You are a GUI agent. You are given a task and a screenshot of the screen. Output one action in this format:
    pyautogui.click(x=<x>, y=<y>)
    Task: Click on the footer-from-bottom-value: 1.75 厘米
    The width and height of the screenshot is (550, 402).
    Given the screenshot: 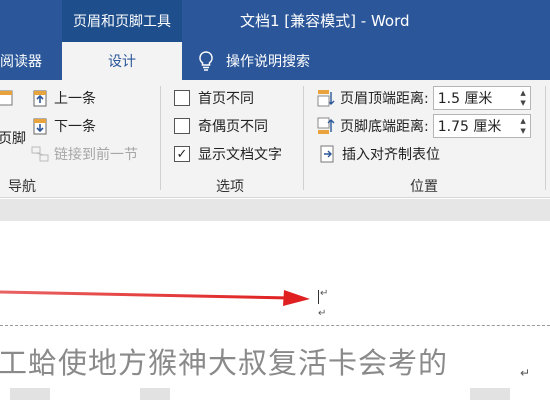 What is the action you would take?
    pyautogui.click(x=469, y=127)
    